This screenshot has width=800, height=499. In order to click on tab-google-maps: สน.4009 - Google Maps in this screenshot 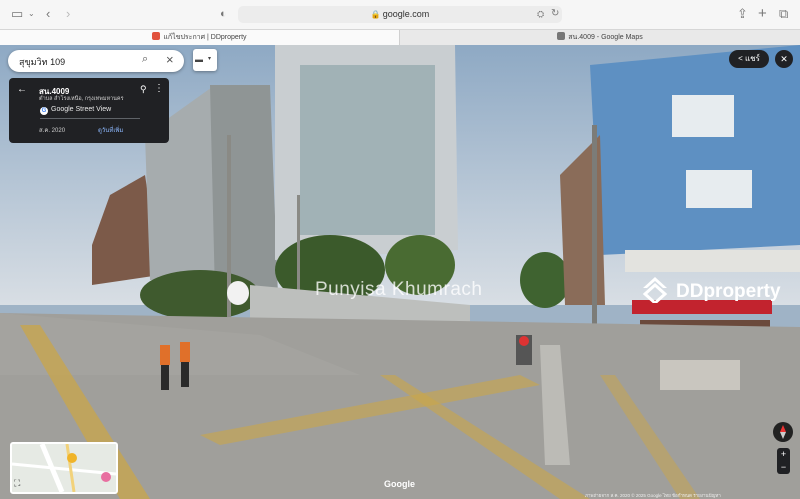, I will do `click(600, 37)`.